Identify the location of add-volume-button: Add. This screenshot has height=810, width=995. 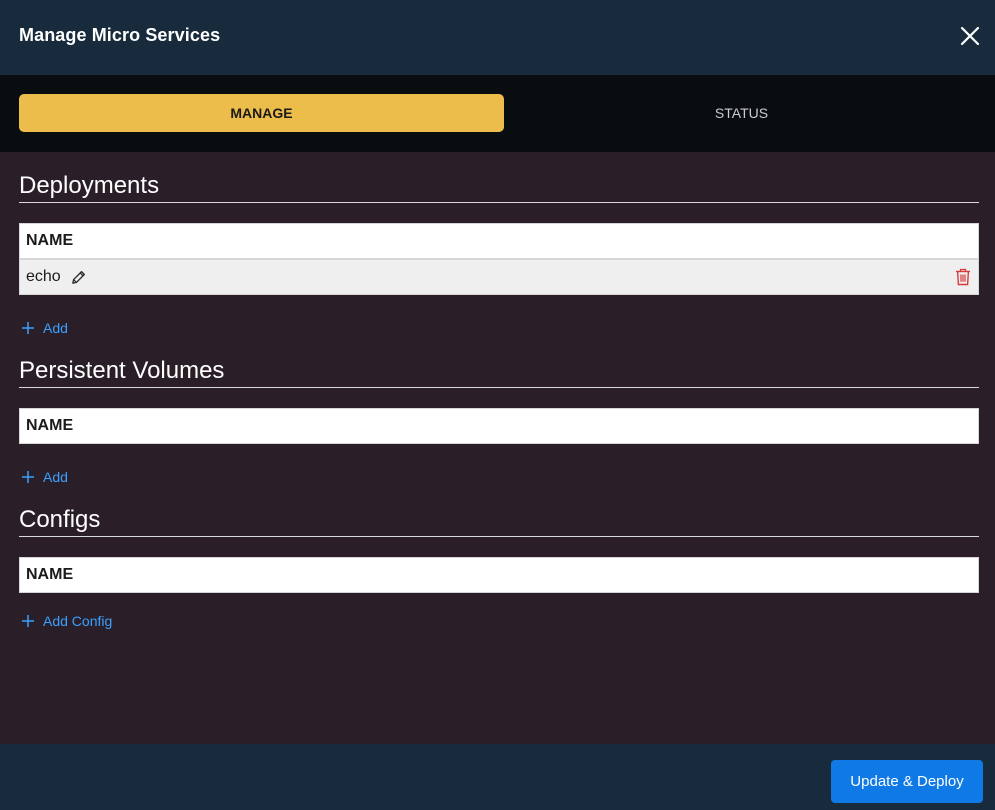
(44, 477).